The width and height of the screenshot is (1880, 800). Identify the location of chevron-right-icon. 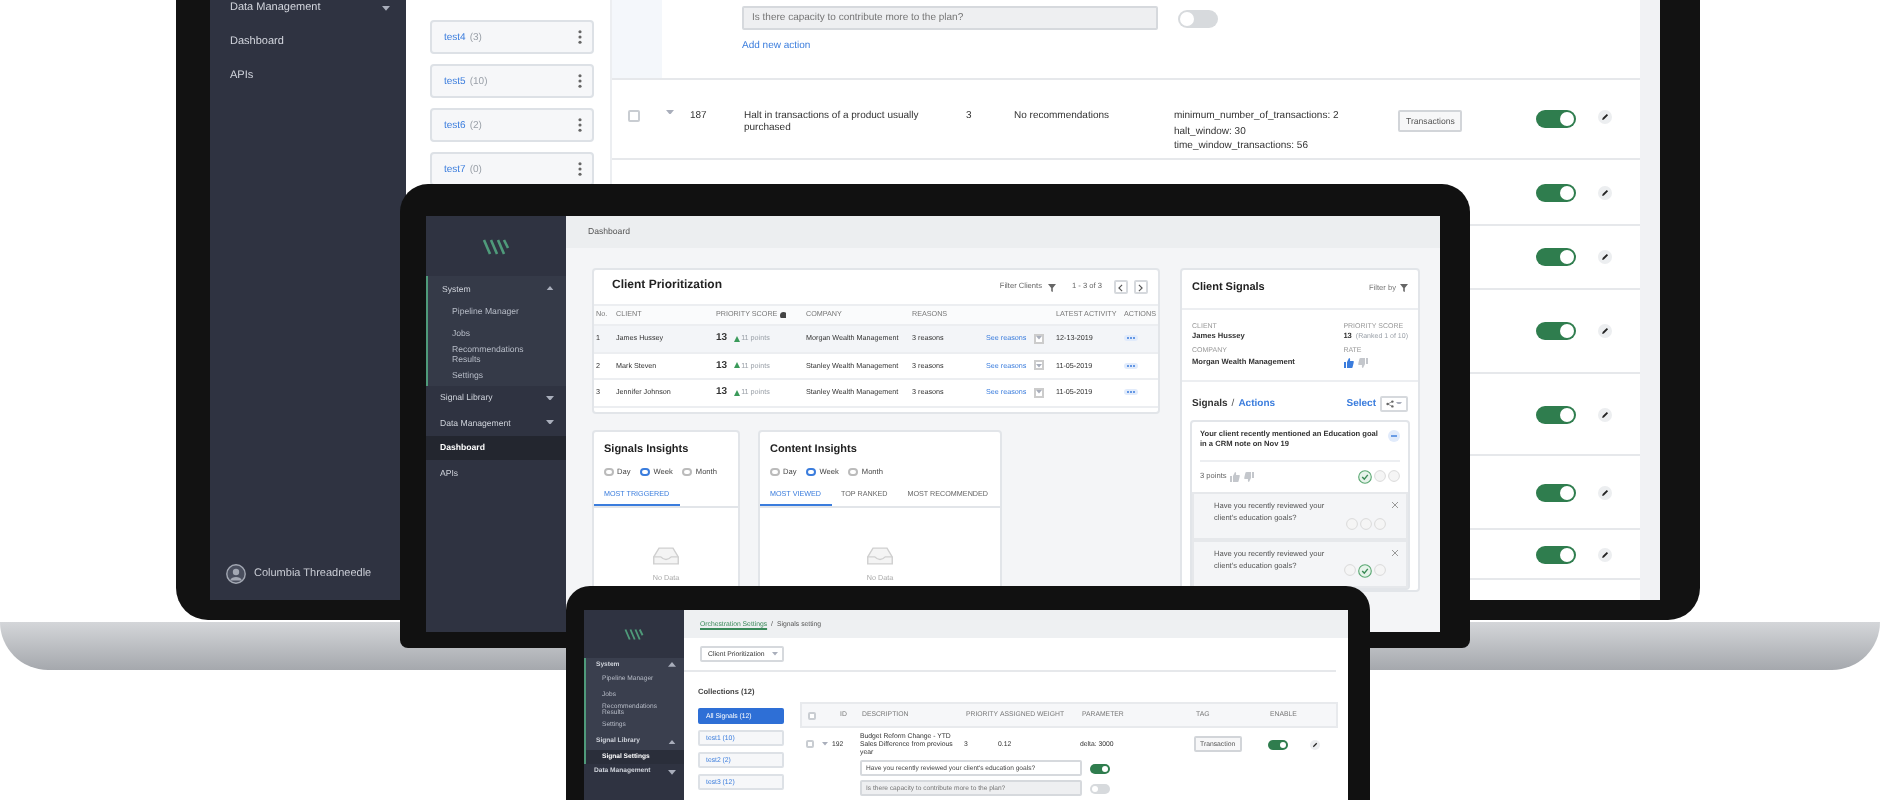
(1141, 287).